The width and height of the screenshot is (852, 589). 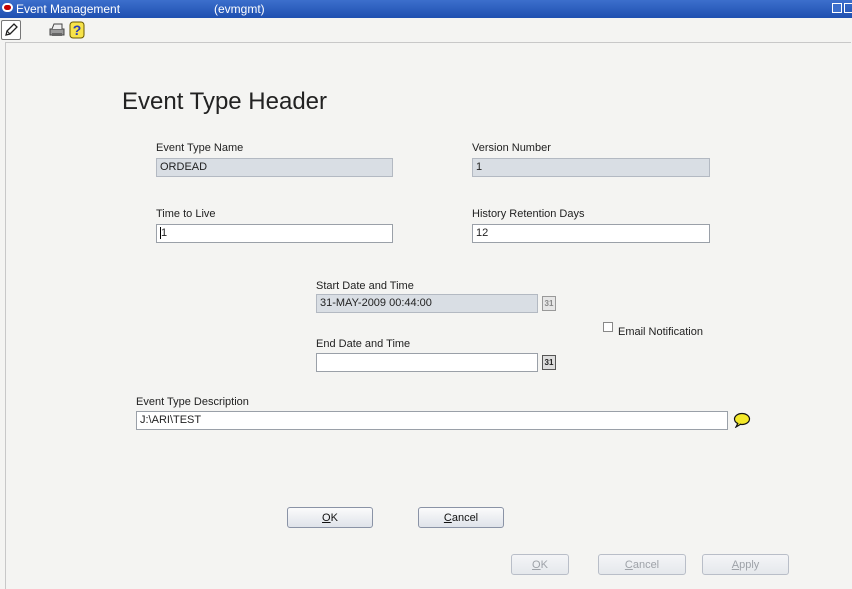 What do you see at coordinates (225, 101) in the screenshot?
I see `page-title: Event Type Header` at bounding box center [225, 101].